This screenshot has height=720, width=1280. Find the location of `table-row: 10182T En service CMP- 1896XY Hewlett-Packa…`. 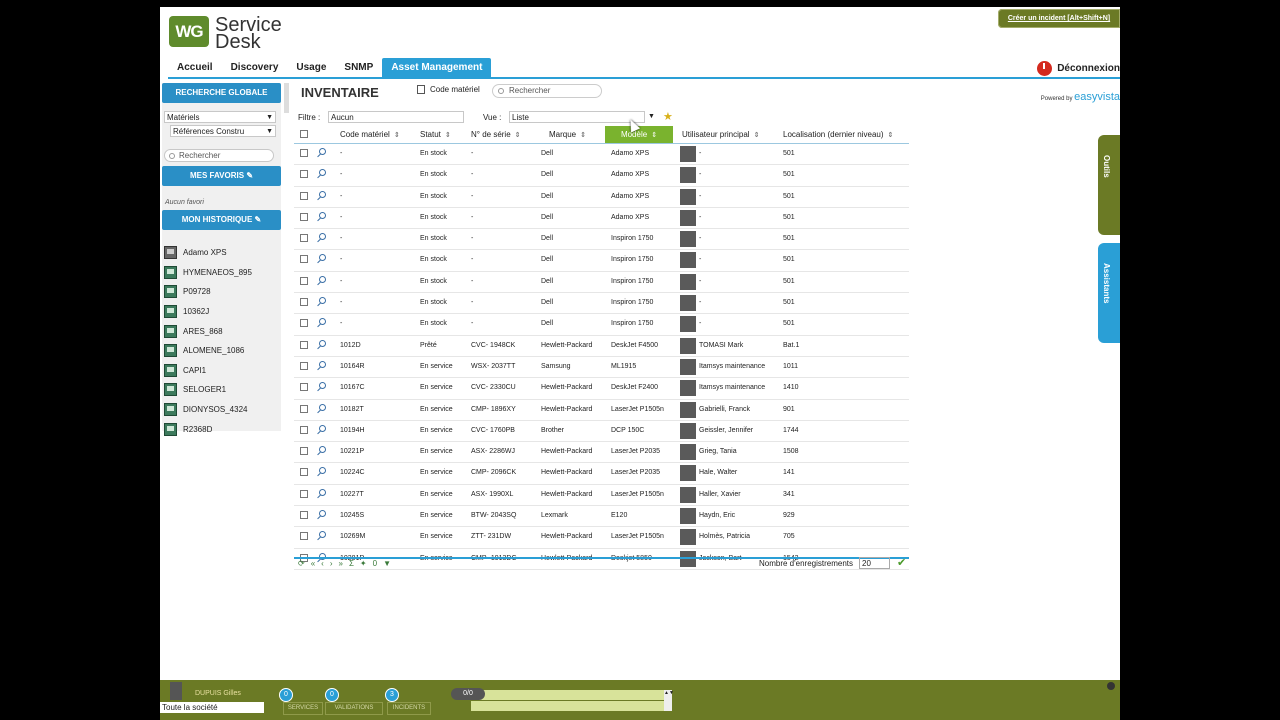

table-row: 10182T En service CMP- 1896XY Hewlett-Packa… is located at coordinates (601, 410).